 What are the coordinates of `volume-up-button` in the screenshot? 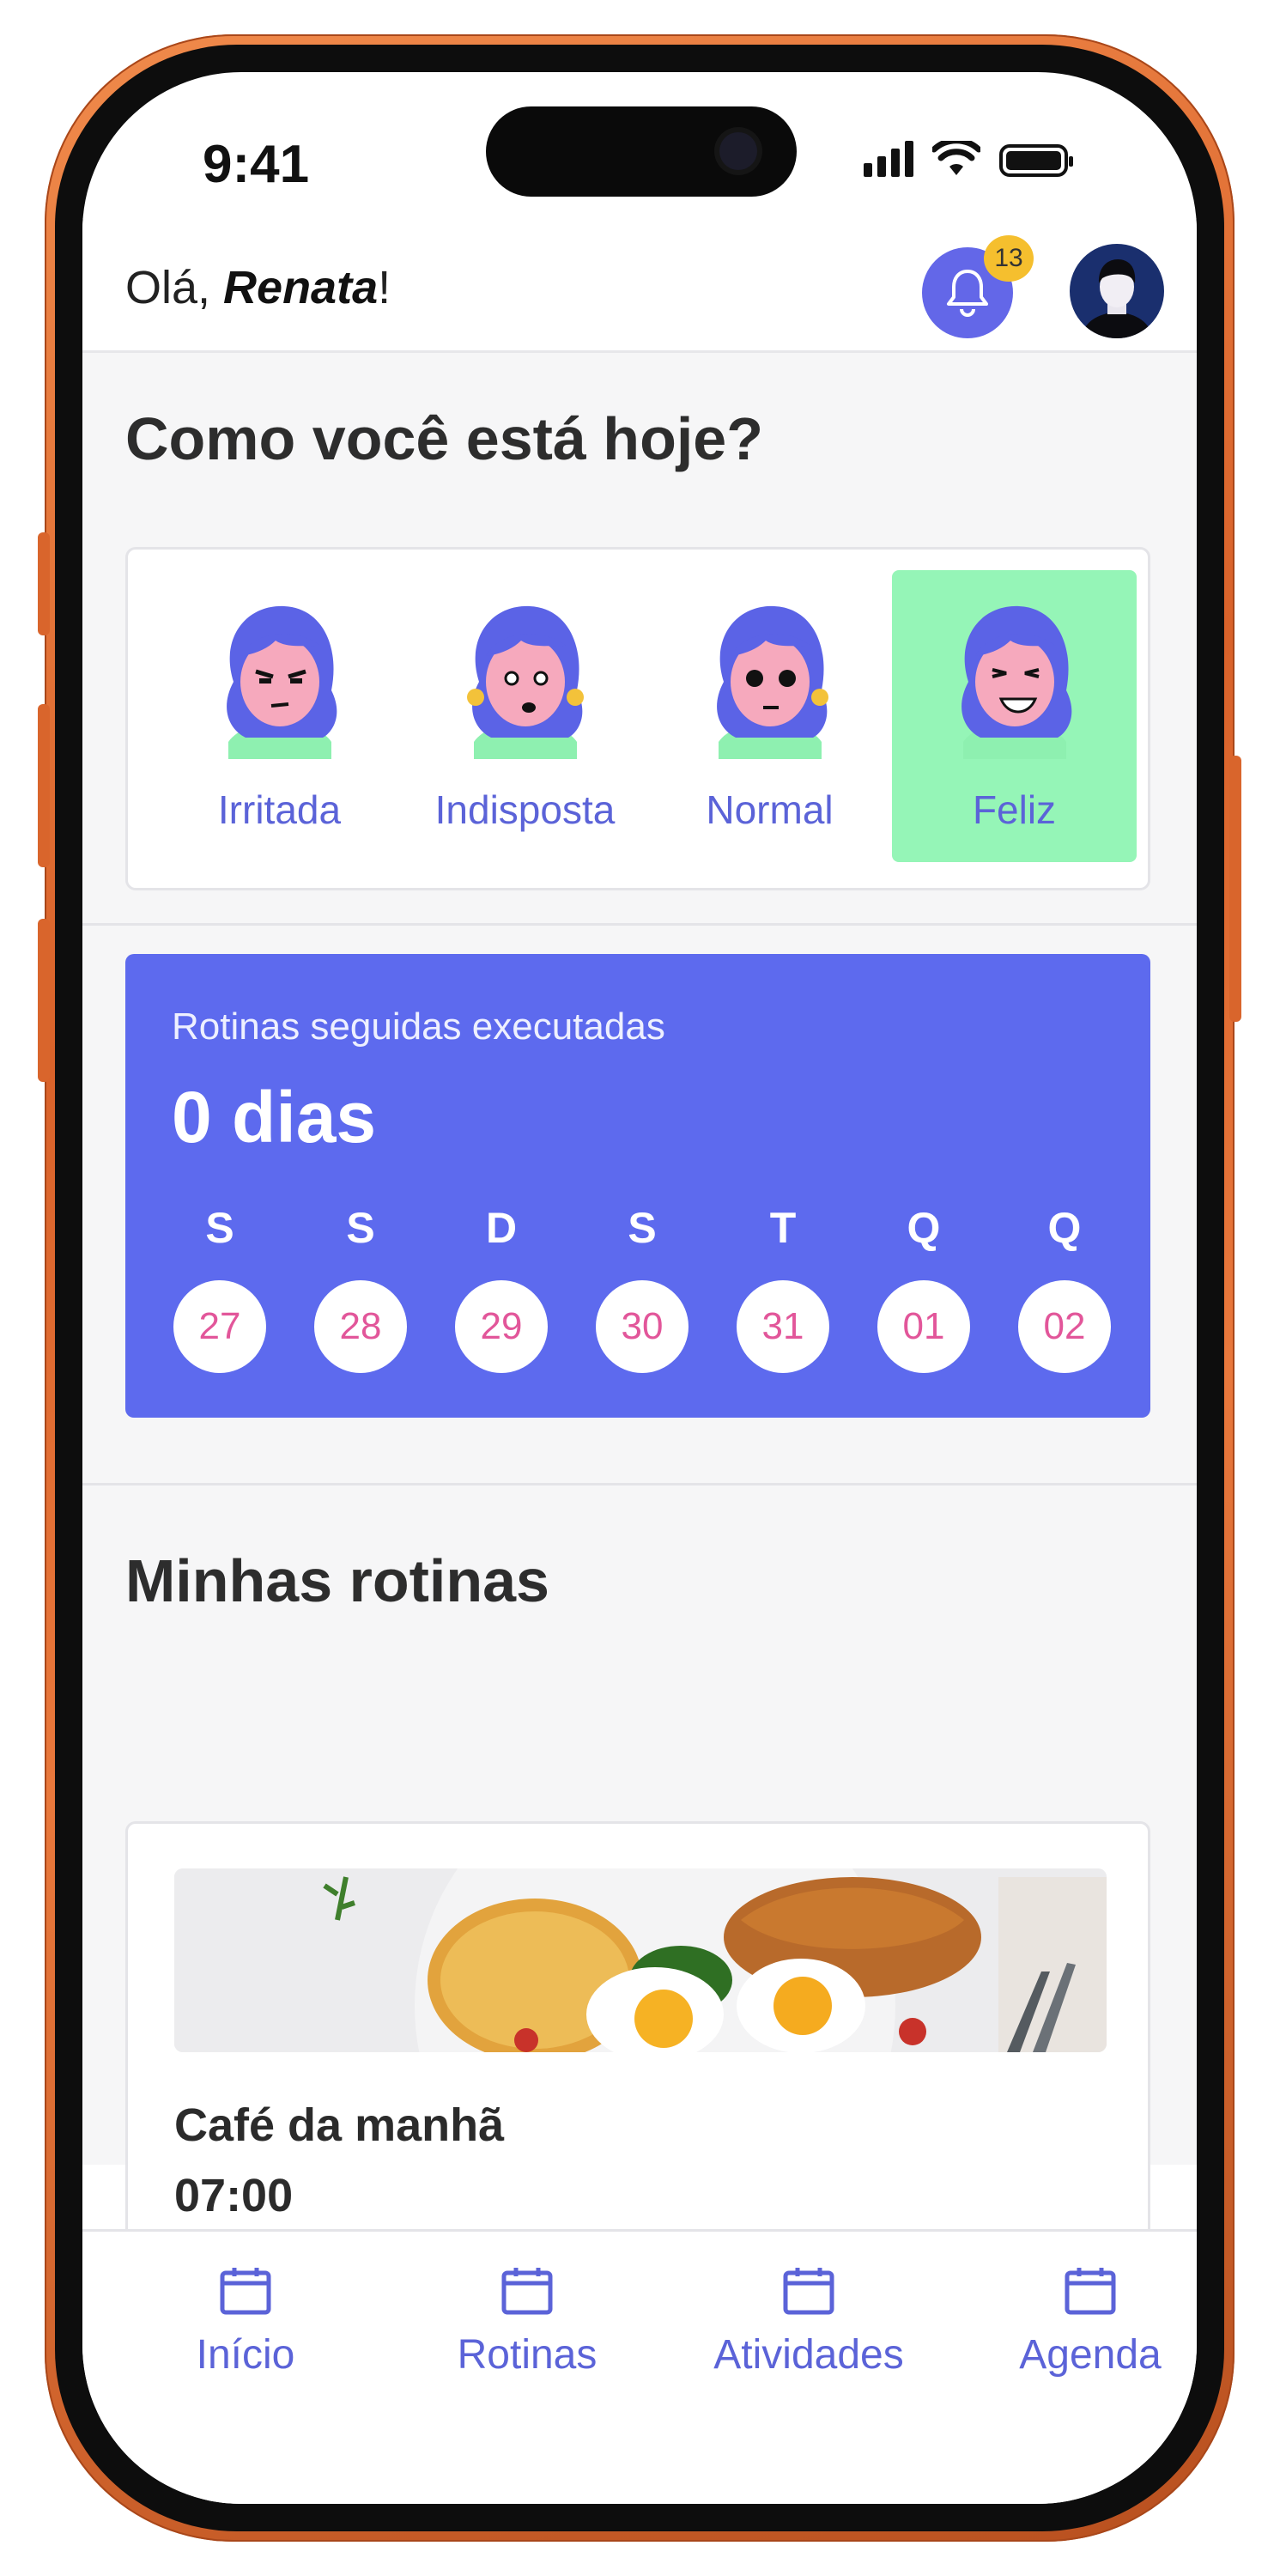 It's located at (44, 786).